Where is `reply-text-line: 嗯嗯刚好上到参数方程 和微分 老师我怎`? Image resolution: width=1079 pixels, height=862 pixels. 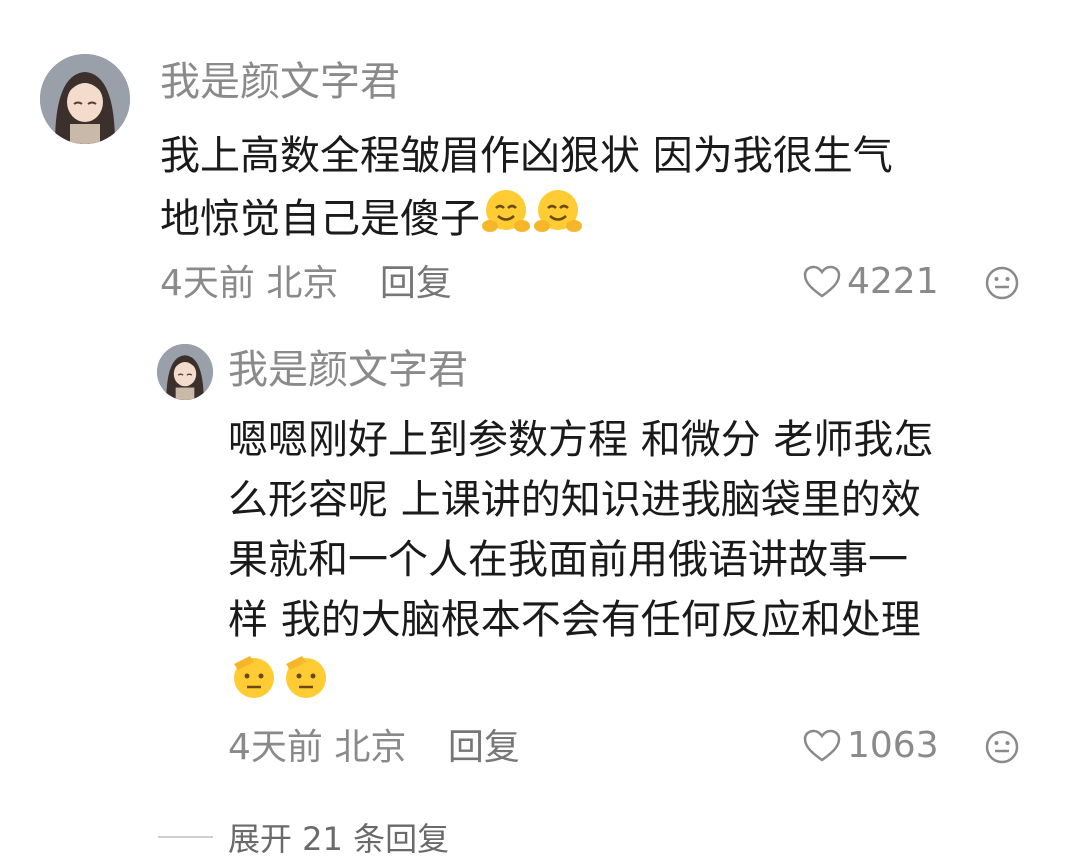 reply-text-line: 嗯嗯刚好上到参数方程 和微分 老师我怎 is located at coordinates (581, 440).